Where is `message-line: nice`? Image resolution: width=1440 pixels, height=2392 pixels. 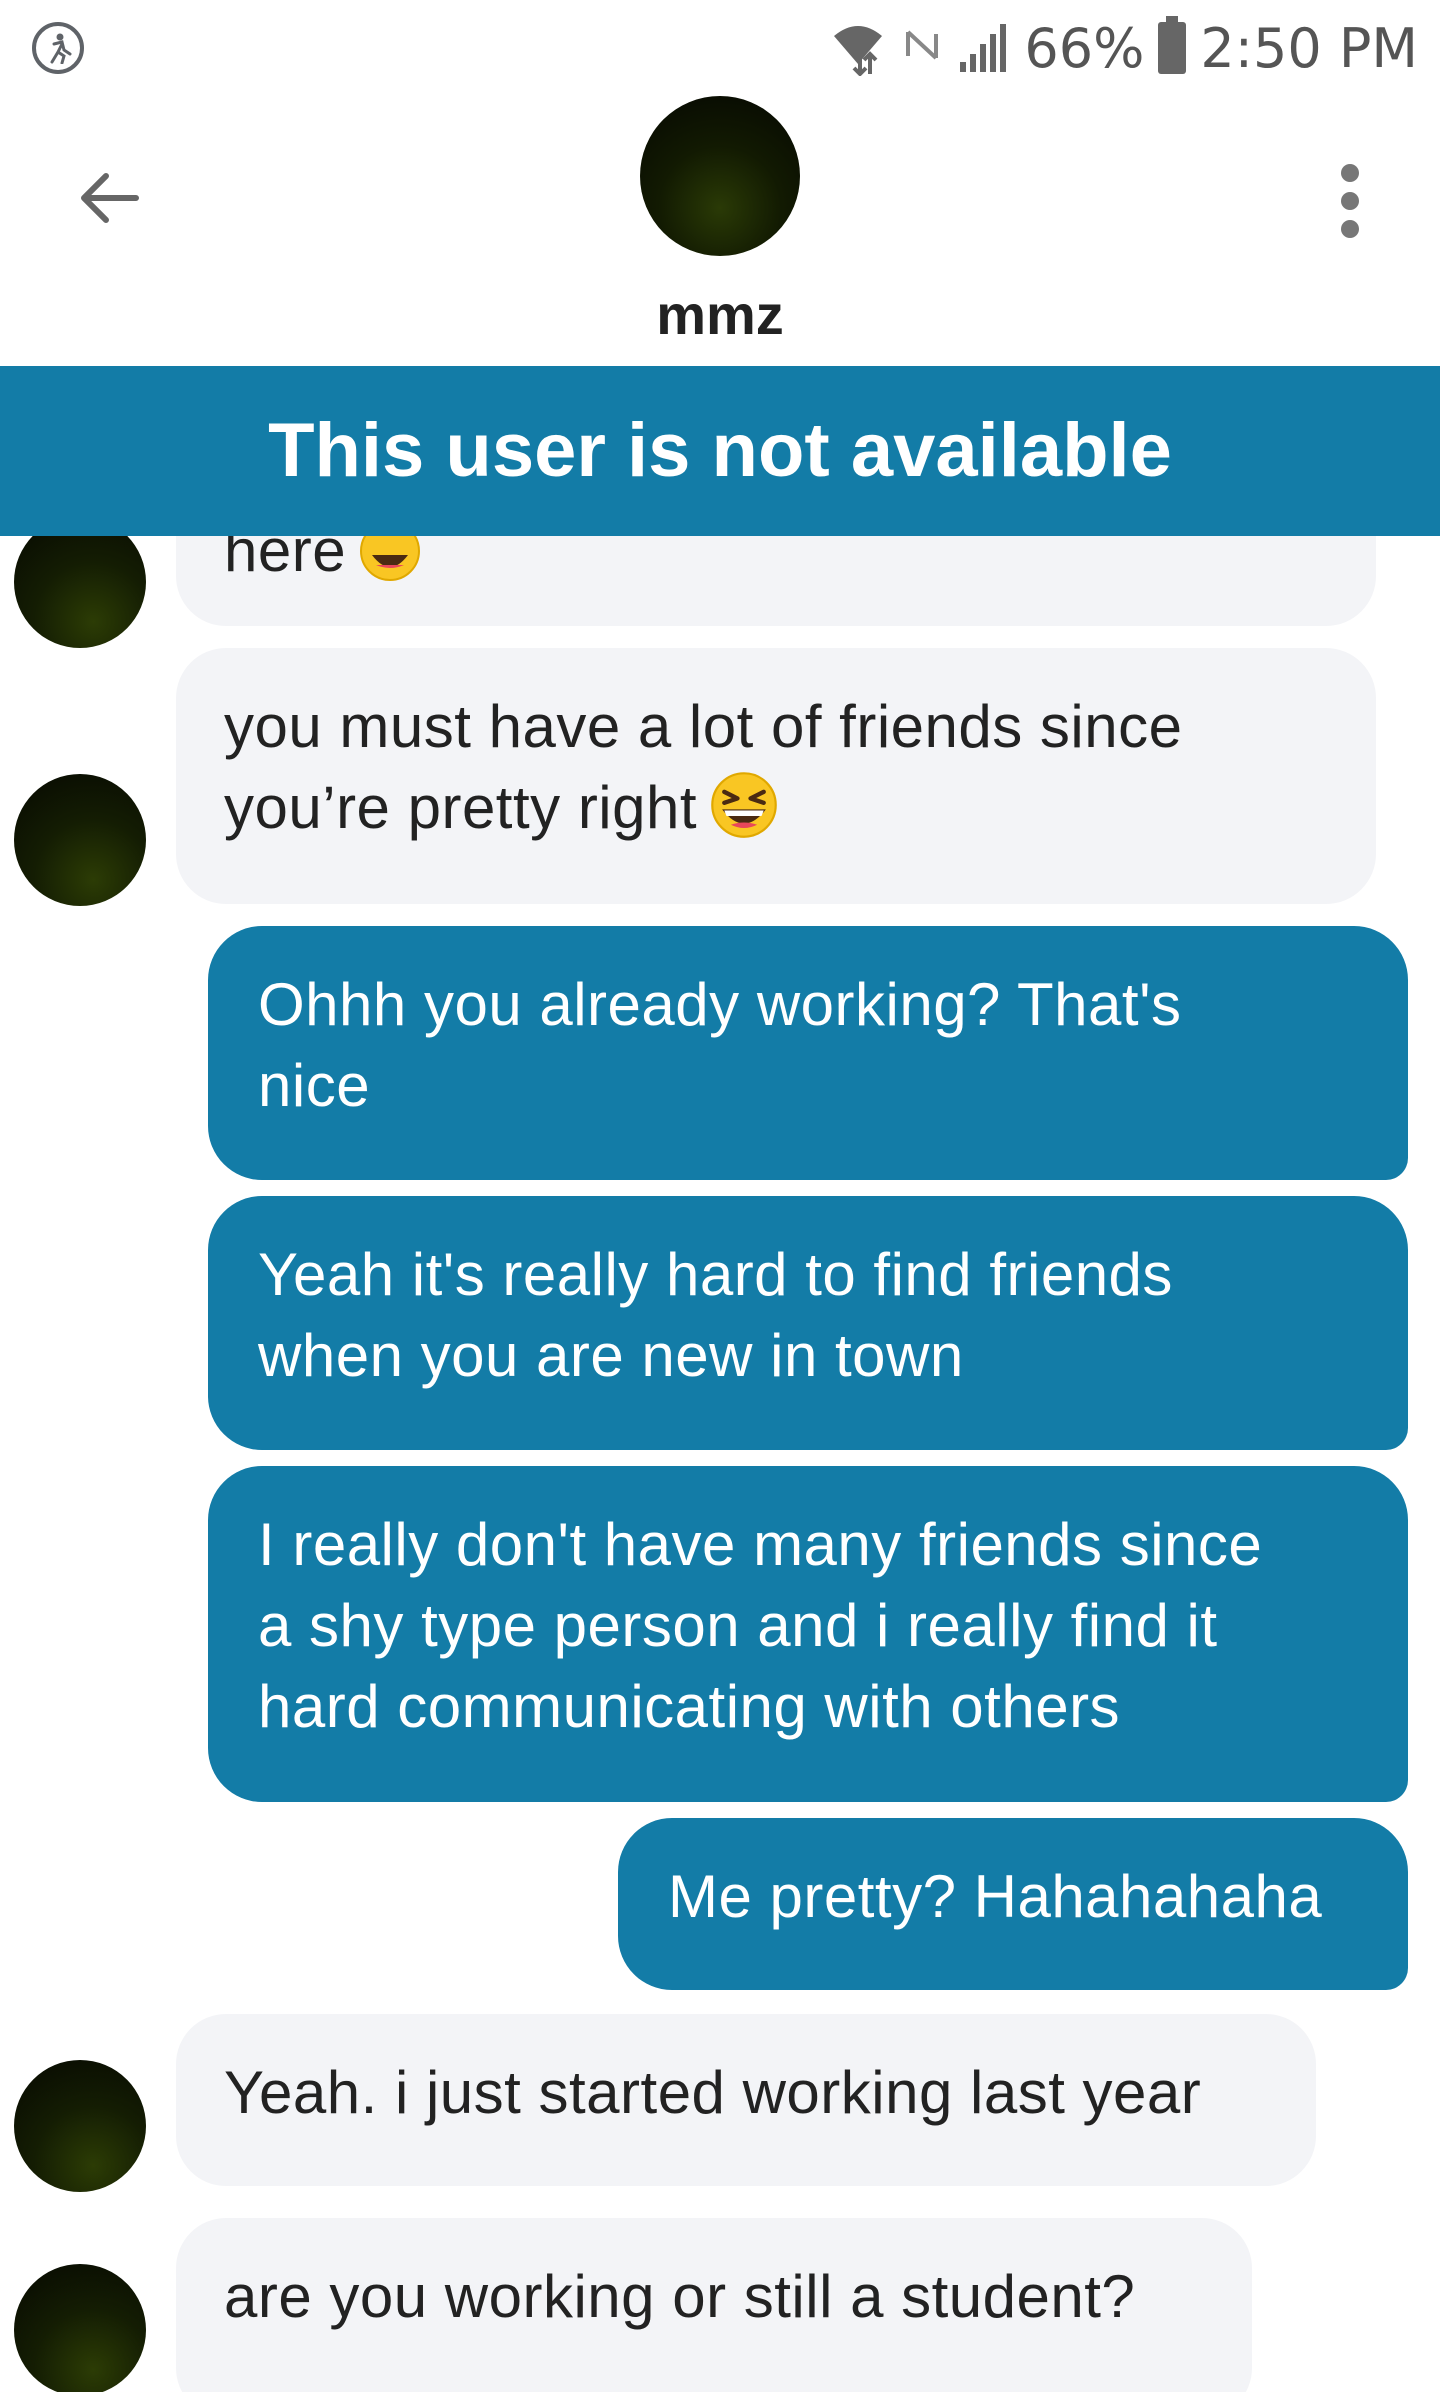
message-line: nice is located at coordinates (314, 1085).